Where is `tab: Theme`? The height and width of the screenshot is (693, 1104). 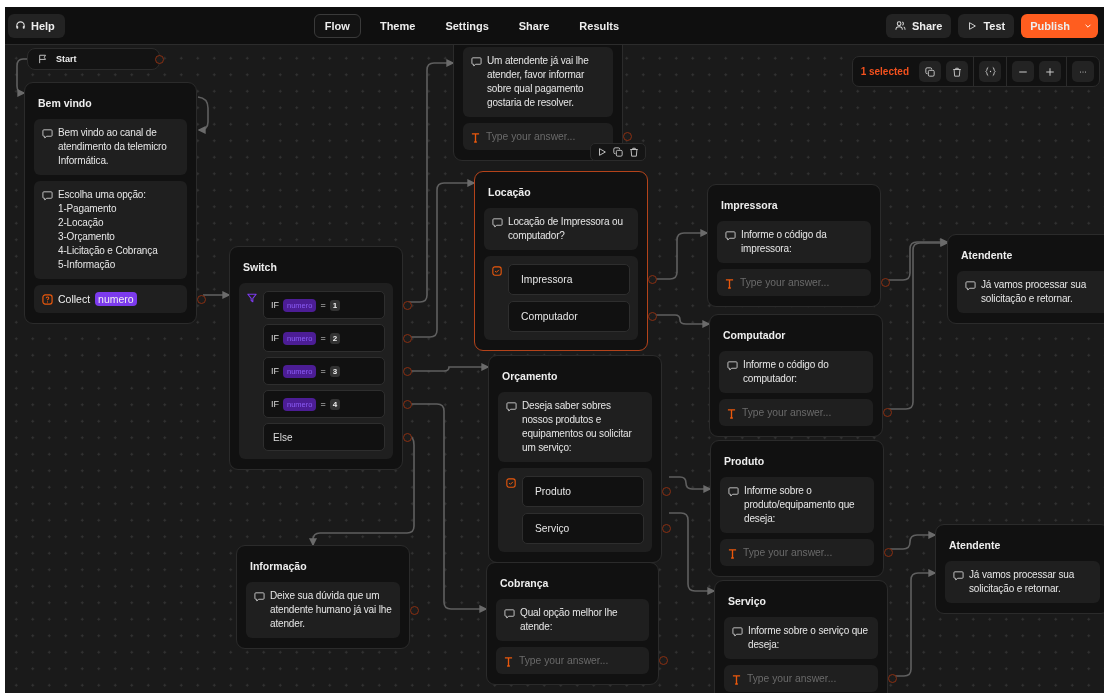 tab: Theme is located at coordinates (397, 25).